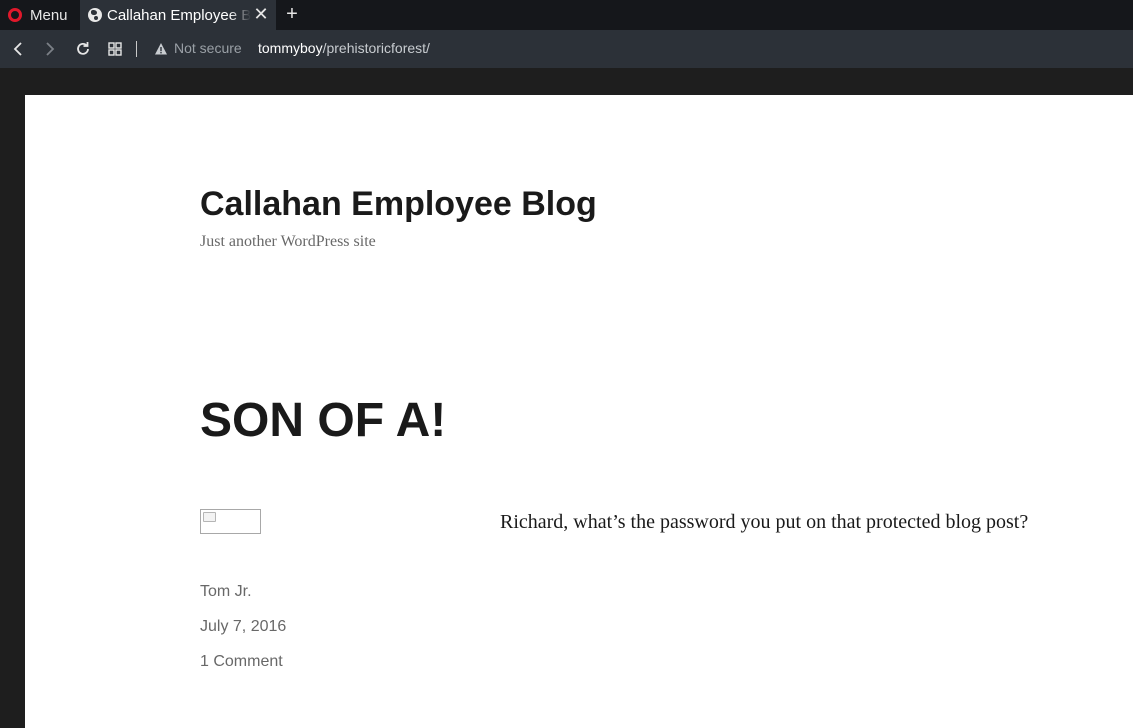  I want to click on toolbar-divider, so click(136, 49).